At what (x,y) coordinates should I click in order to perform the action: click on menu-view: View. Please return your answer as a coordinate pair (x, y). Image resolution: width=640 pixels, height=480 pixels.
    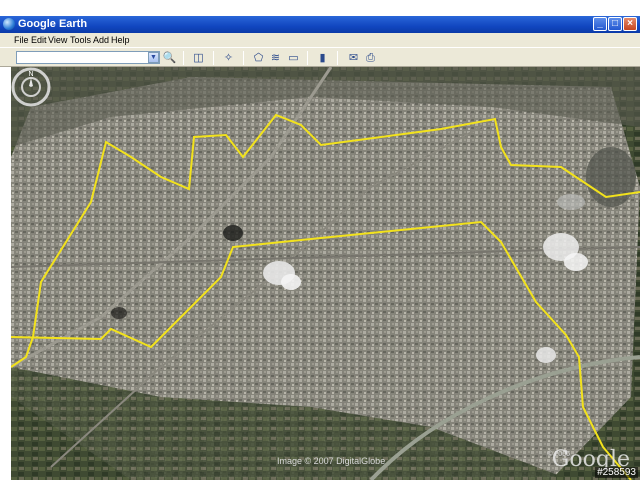
    Looking at the image, I should click on (57, 40).